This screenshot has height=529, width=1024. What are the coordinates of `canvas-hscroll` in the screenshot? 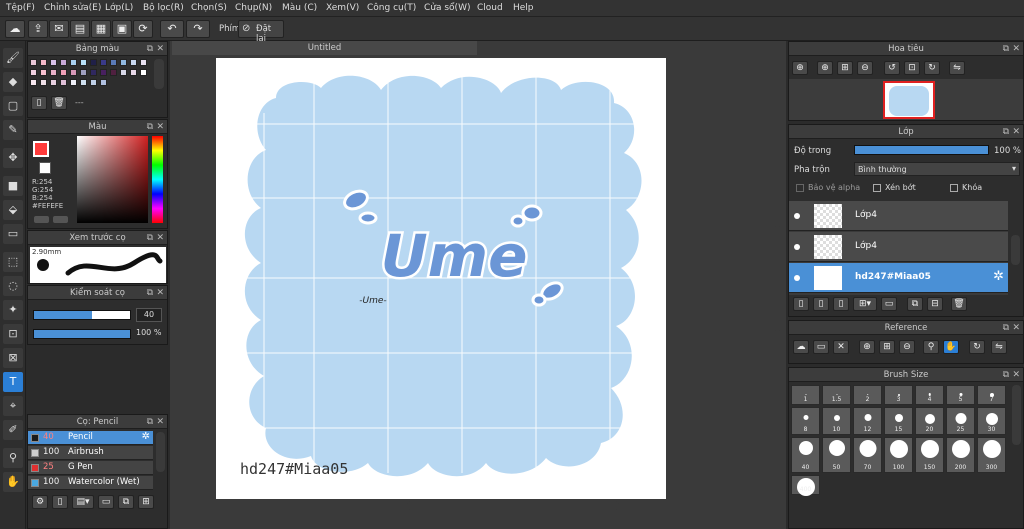 It's located at (513, 505).